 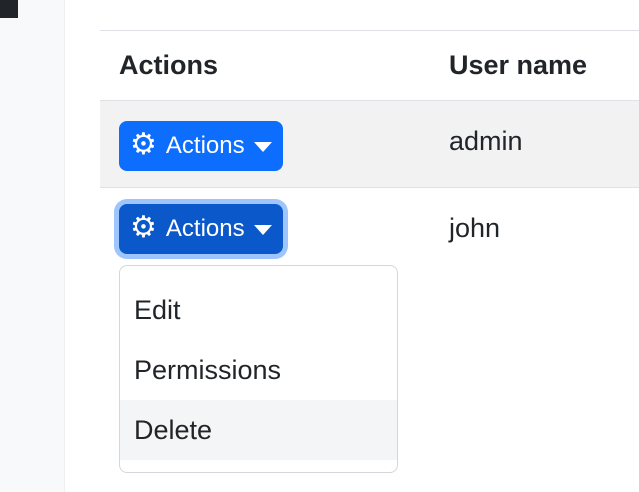 I want to click on username-cell: admin, so click(x=534, y=144).